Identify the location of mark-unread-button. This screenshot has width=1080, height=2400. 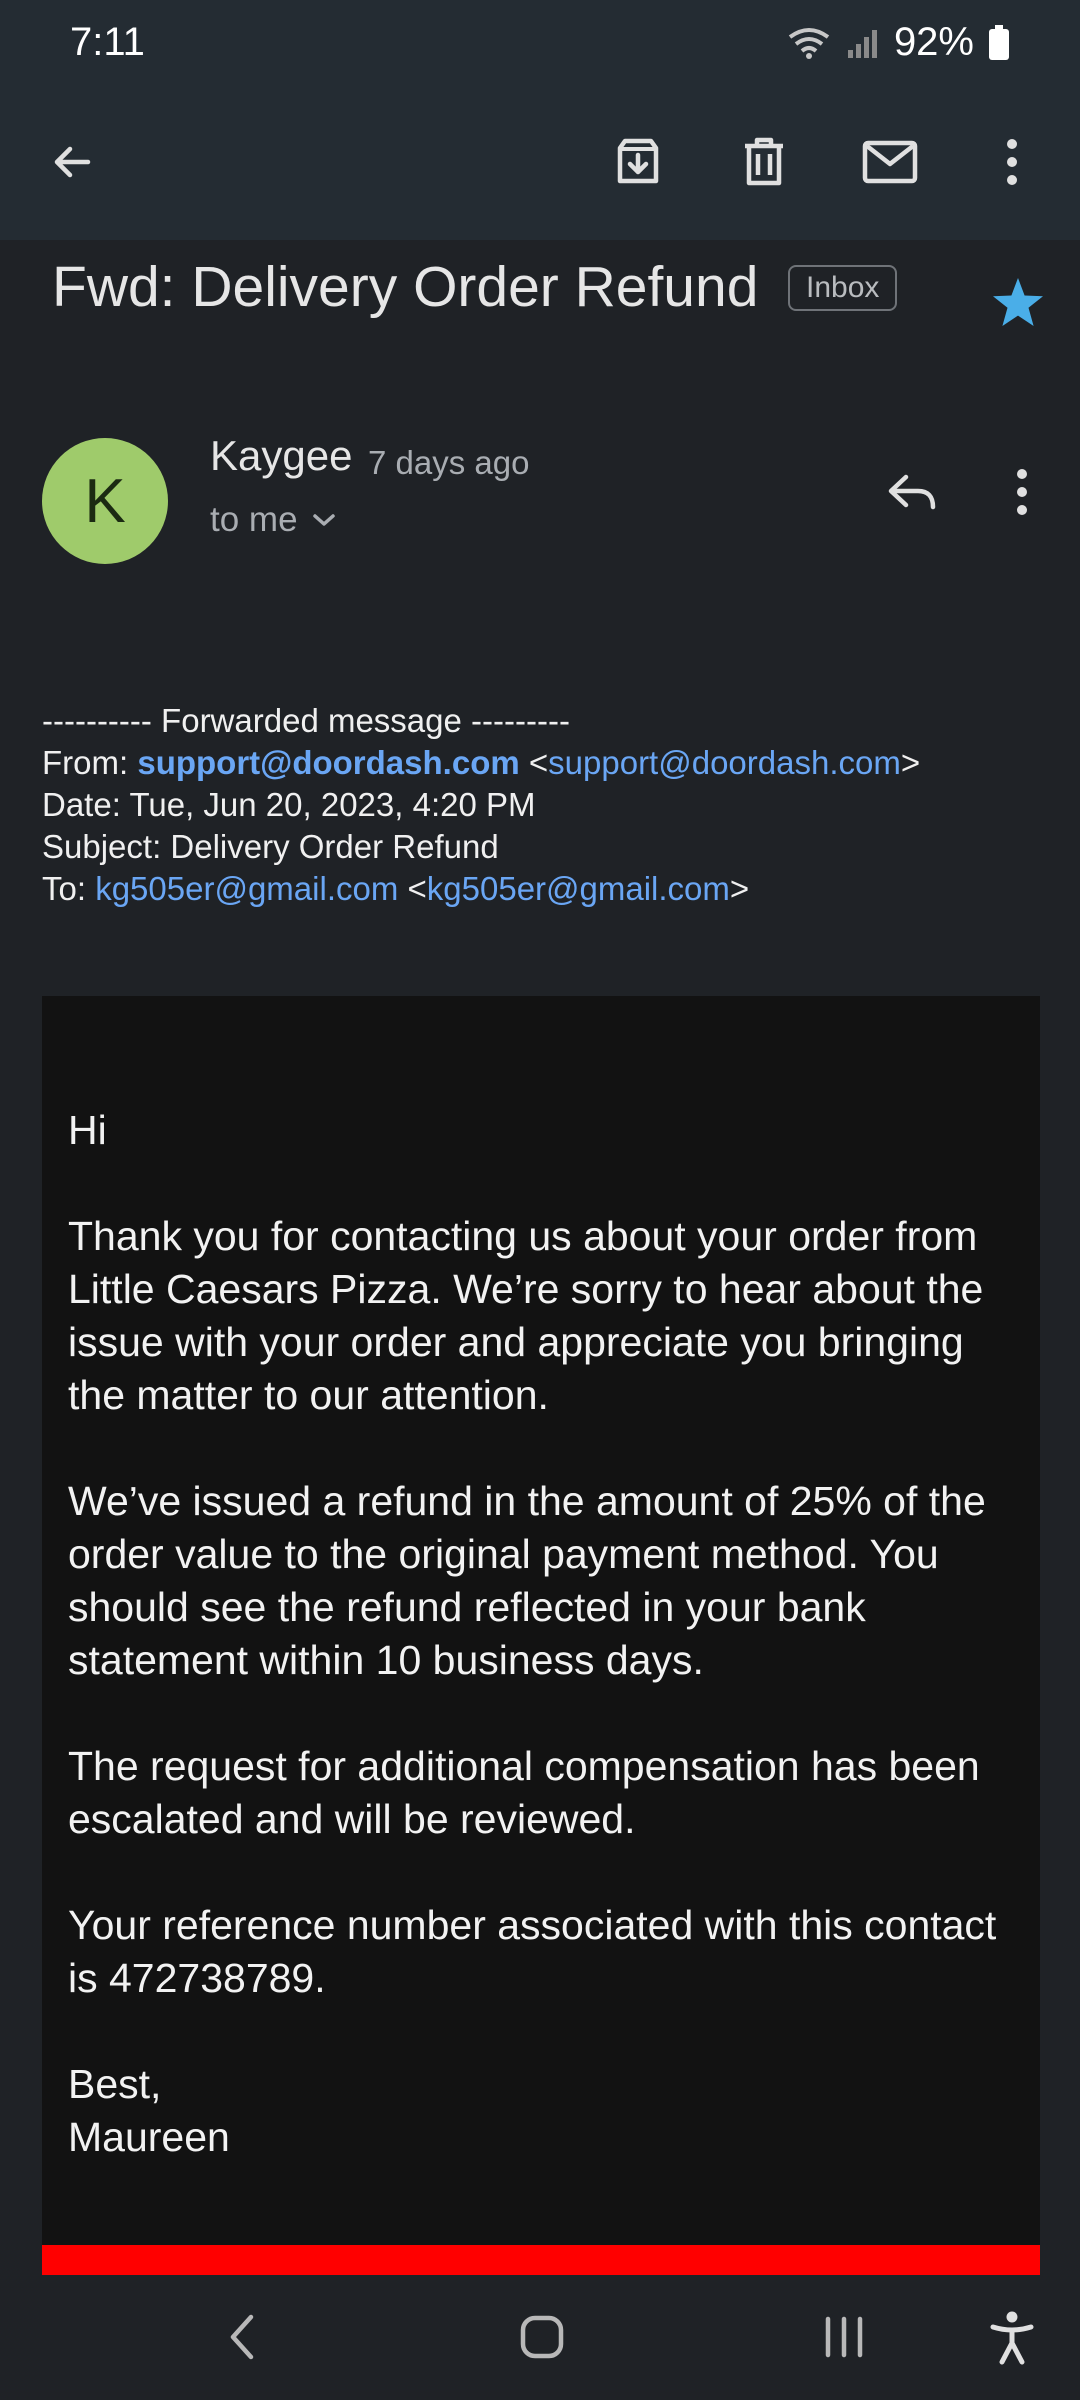
(890, 162).